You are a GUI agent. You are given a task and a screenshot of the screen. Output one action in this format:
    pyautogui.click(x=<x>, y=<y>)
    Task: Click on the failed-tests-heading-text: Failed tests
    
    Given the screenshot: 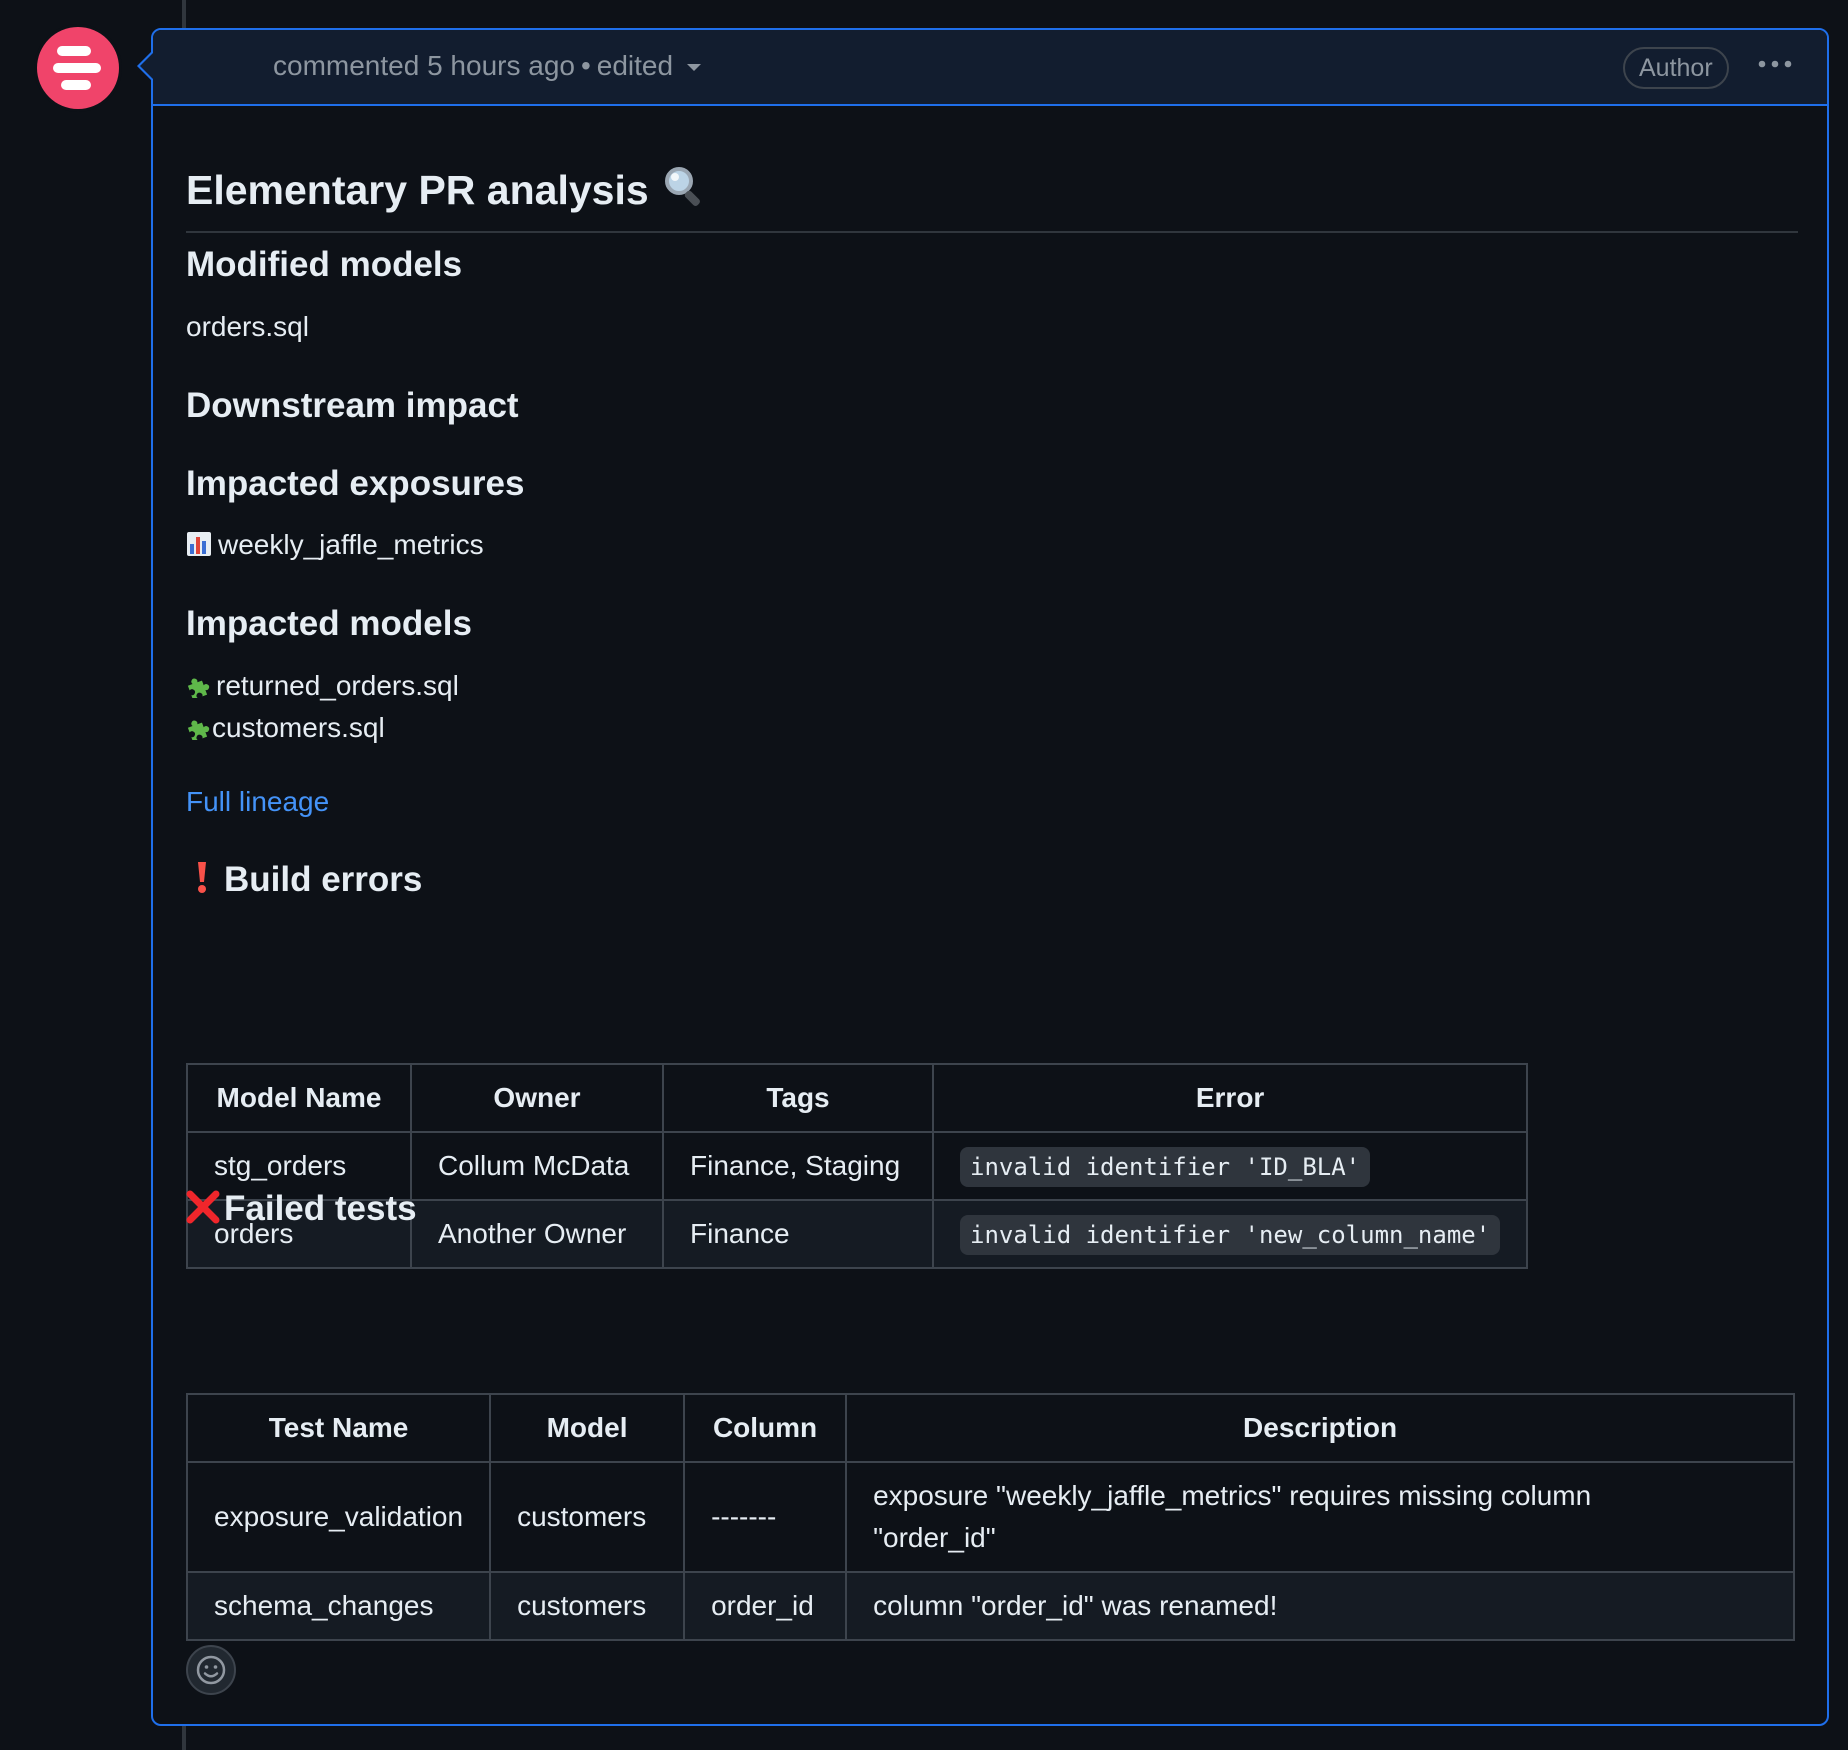 What is the action you would take?
    pyautogui.click(x=320, y=1208)
    